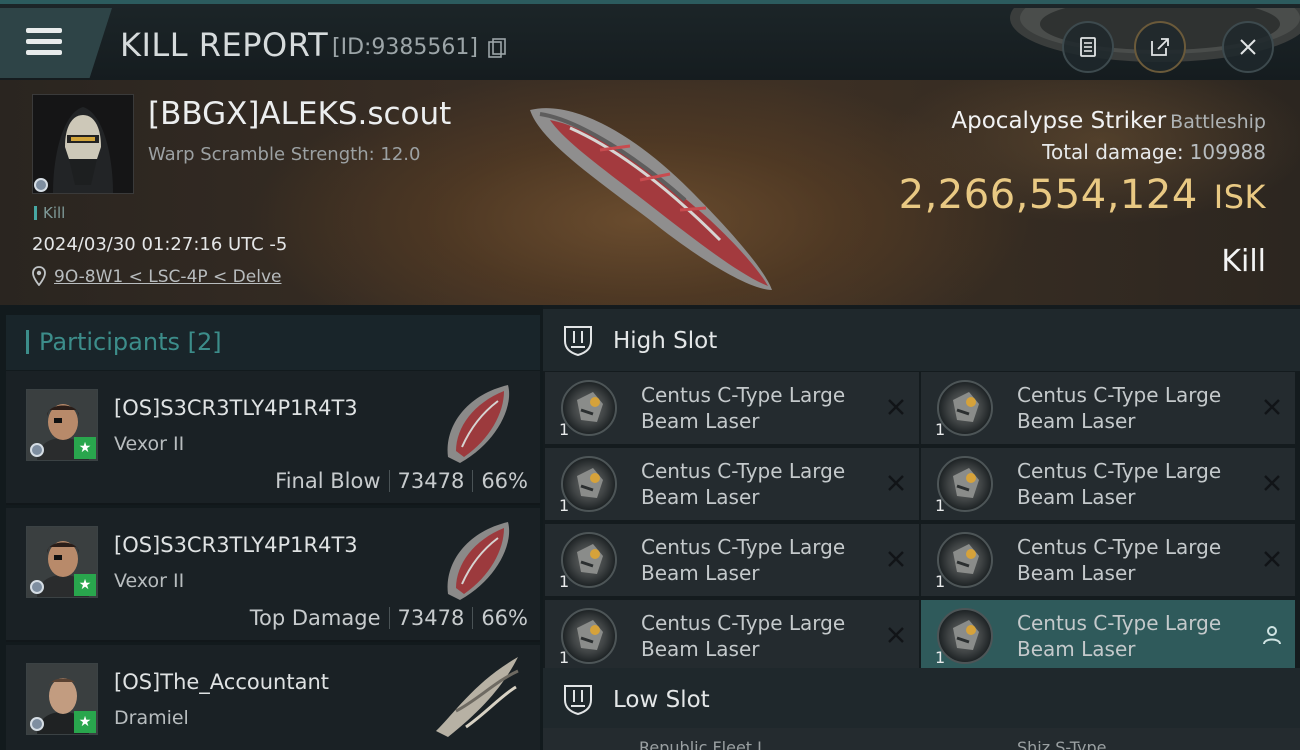  Describe the element at coordinates (160, 244) in the screenshot. I see `kill-datetime: 2024/03/30 01:27:16 UTC -5` at that location.